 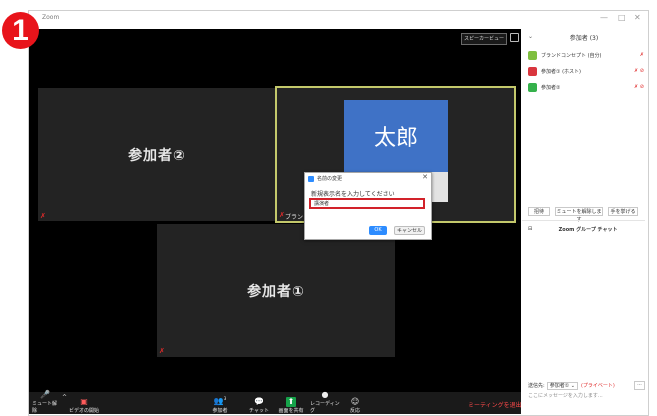 I want to click on dialog-close-icon: ✕, so click(x=425, y=177).